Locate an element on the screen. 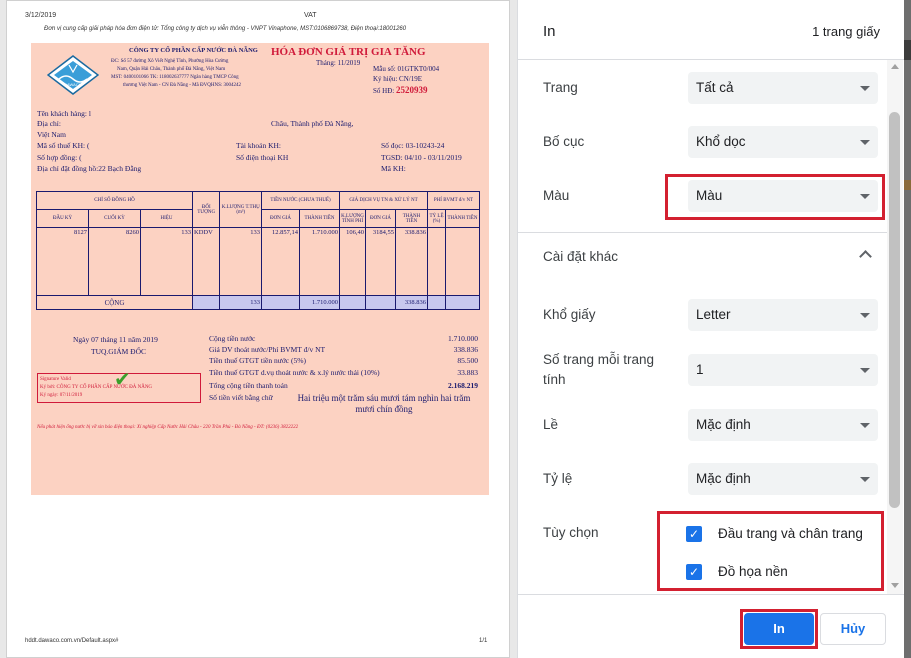  invoice-number: Số HĐ: 2520939 is located at coordinates (400, 90).